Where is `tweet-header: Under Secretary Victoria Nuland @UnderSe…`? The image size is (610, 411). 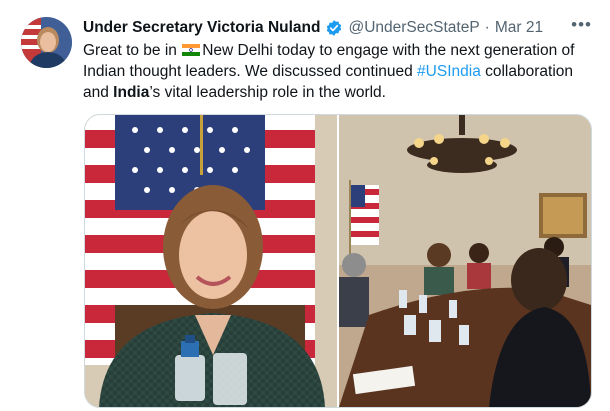 tweet-header: Under Secretary Victoria Nuland @UnderSe… is located at coordinates (326, 28).